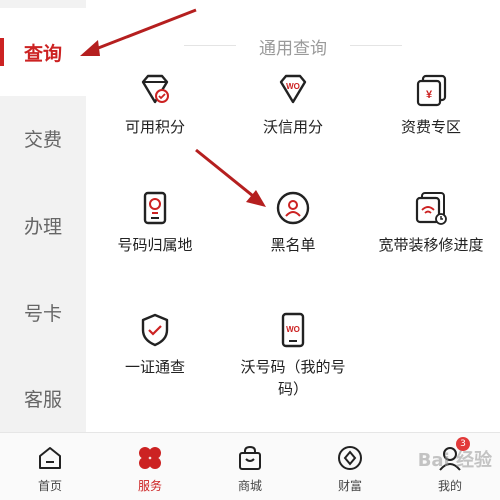  I want to click on sidebar-item-payment: 交费, so click(43, 138).